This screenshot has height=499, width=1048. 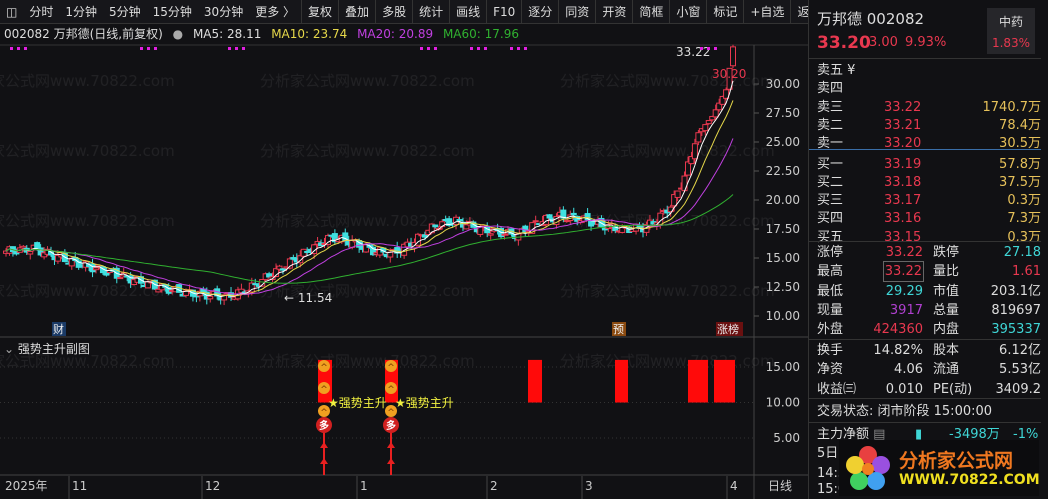 What do you see at coordinates (830, 350) in the screenshot?
I see `stat-label: 换手` at bounding box center [830, 350].